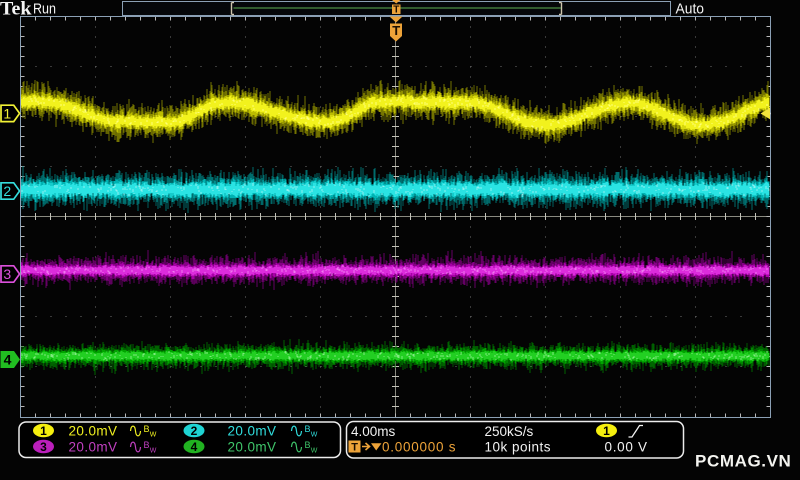 The height and width of the screenshot is (480, 800). Describe the element at coordinates (690, 9) in the screenshot. I see `svg-text: Auto` at that location.